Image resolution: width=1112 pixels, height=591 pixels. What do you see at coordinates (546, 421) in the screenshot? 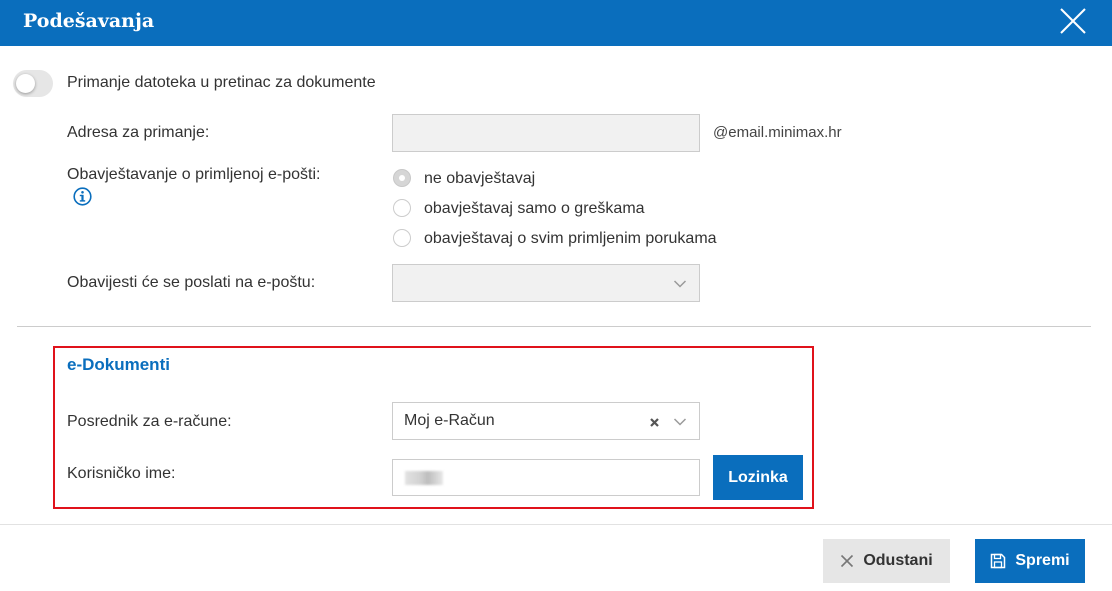
I see `broker-select: Moj e-Račun` at bounding box center [546, 421].